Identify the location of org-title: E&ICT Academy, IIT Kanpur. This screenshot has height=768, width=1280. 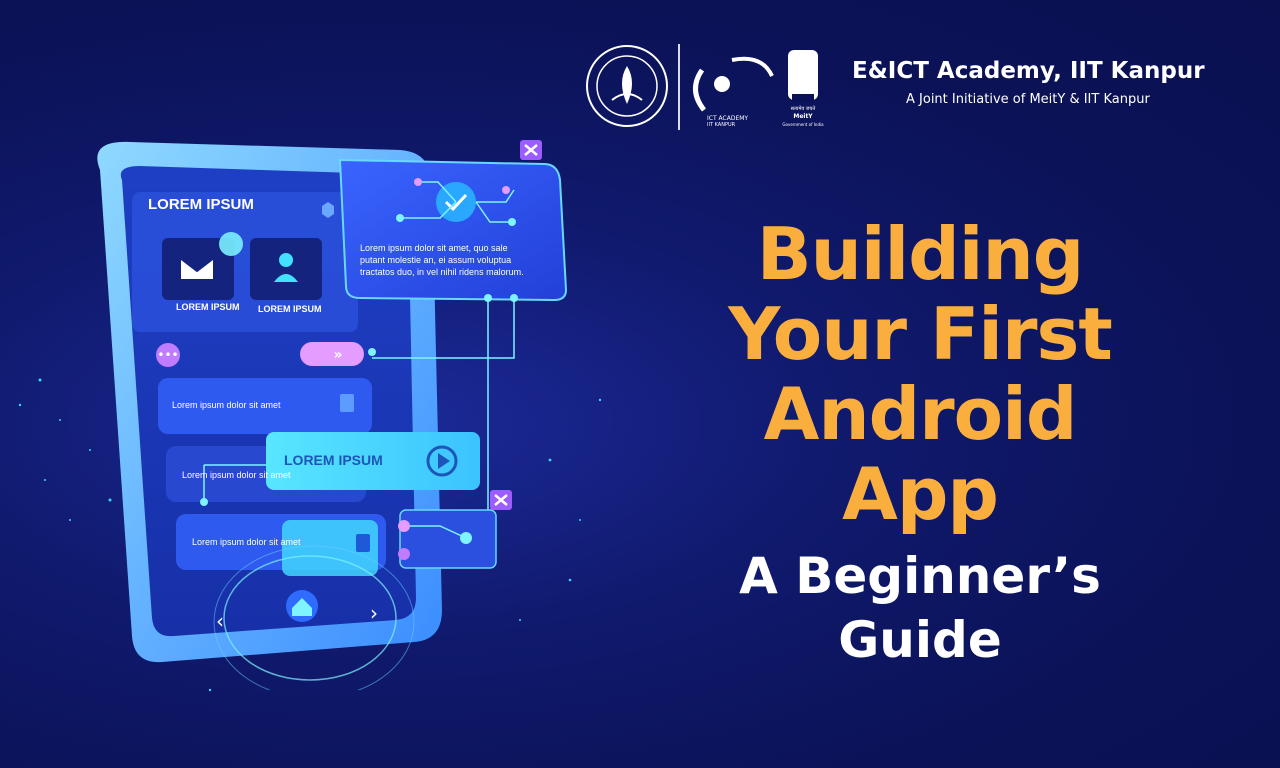
(1028, 71).